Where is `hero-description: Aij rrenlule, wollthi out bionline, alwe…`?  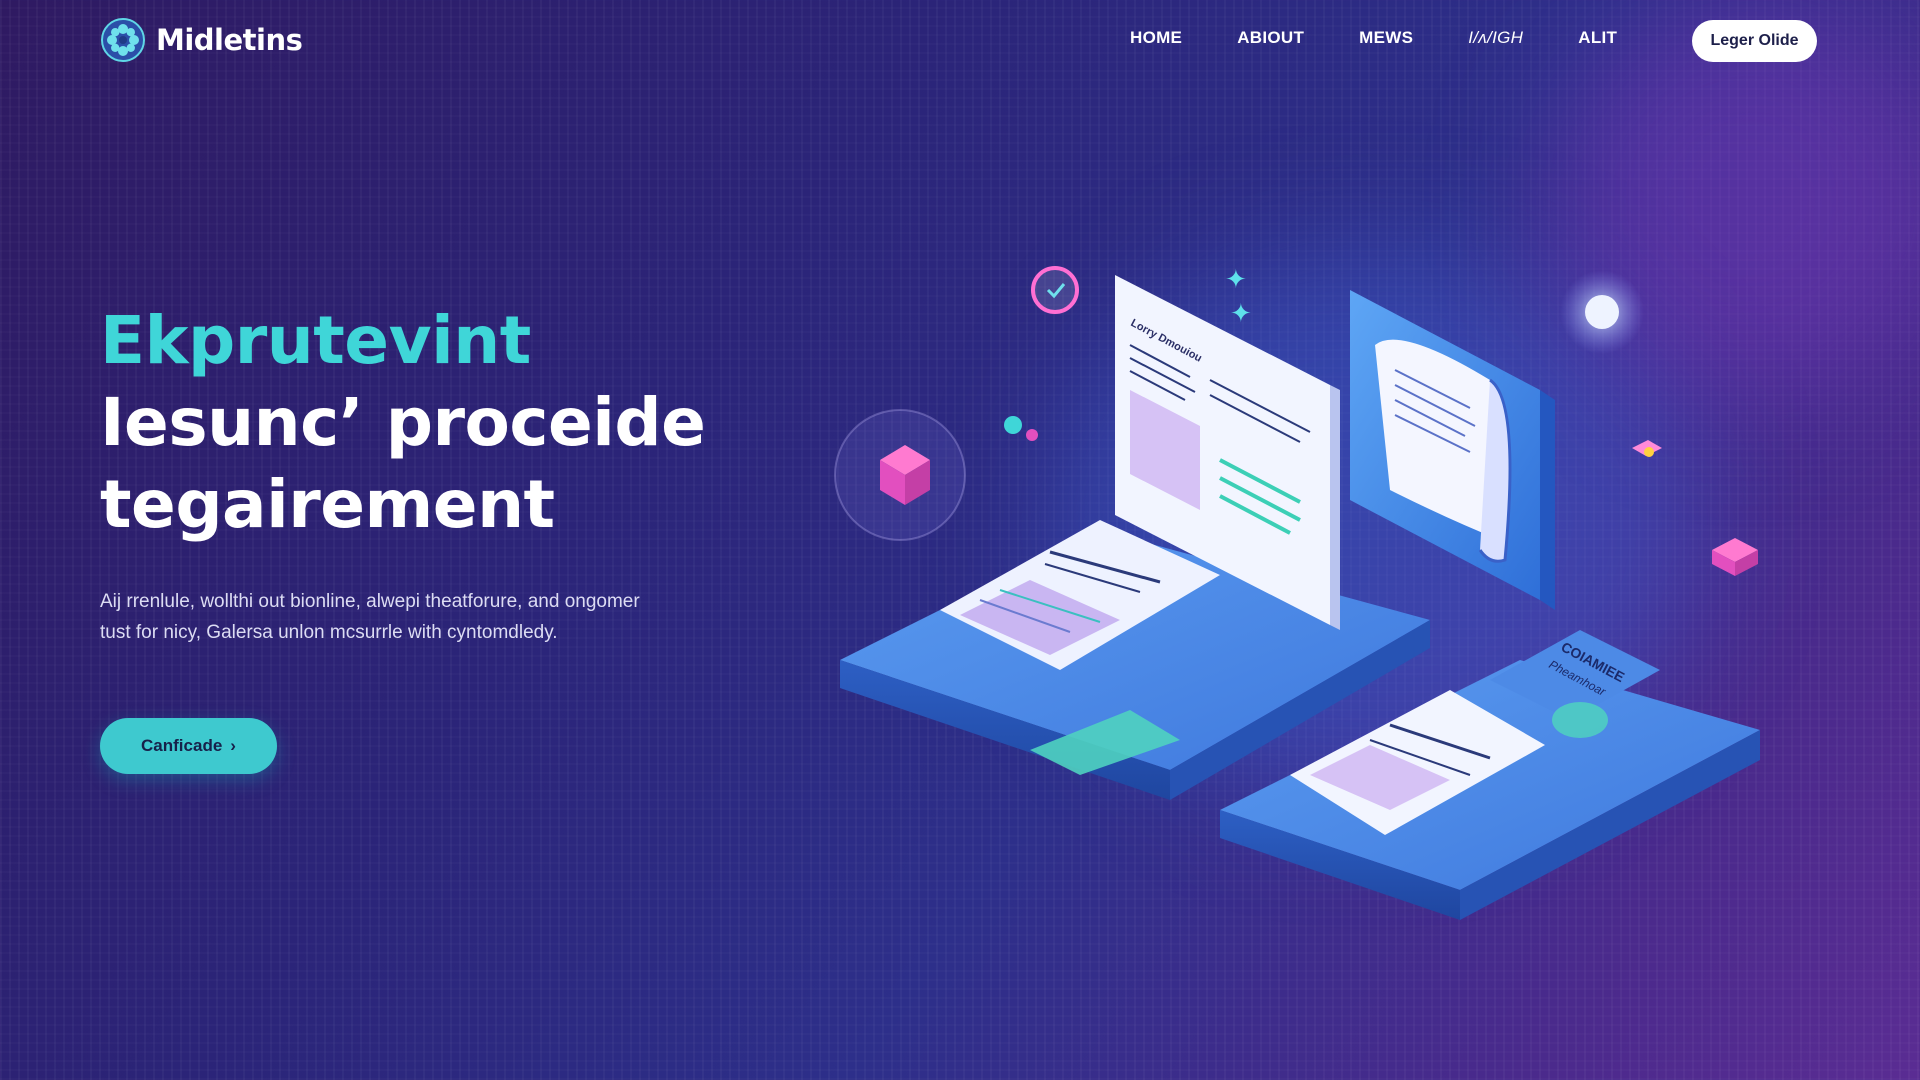 hero-description: Aij rrenlule, wollthi out bionline, alwe… is located at coordinates (370, 617).